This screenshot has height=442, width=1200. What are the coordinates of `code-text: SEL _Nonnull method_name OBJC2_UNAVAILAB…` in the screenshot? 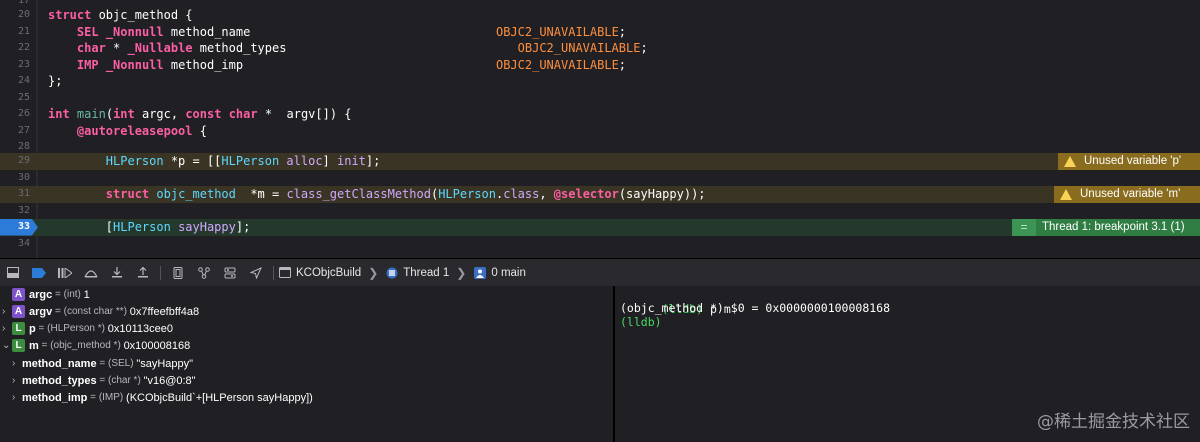 It's located at (337, 32).